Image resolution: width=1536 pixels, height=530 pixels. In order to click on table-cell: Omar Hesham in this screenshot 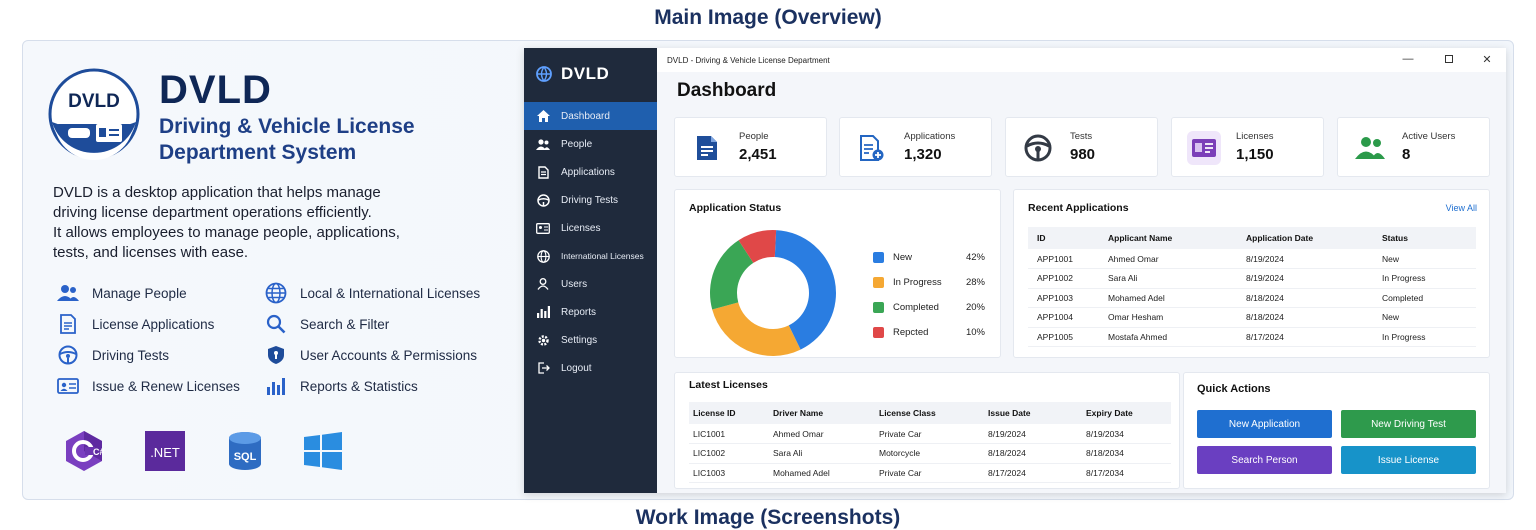, I will do `click(1177, 317)`.